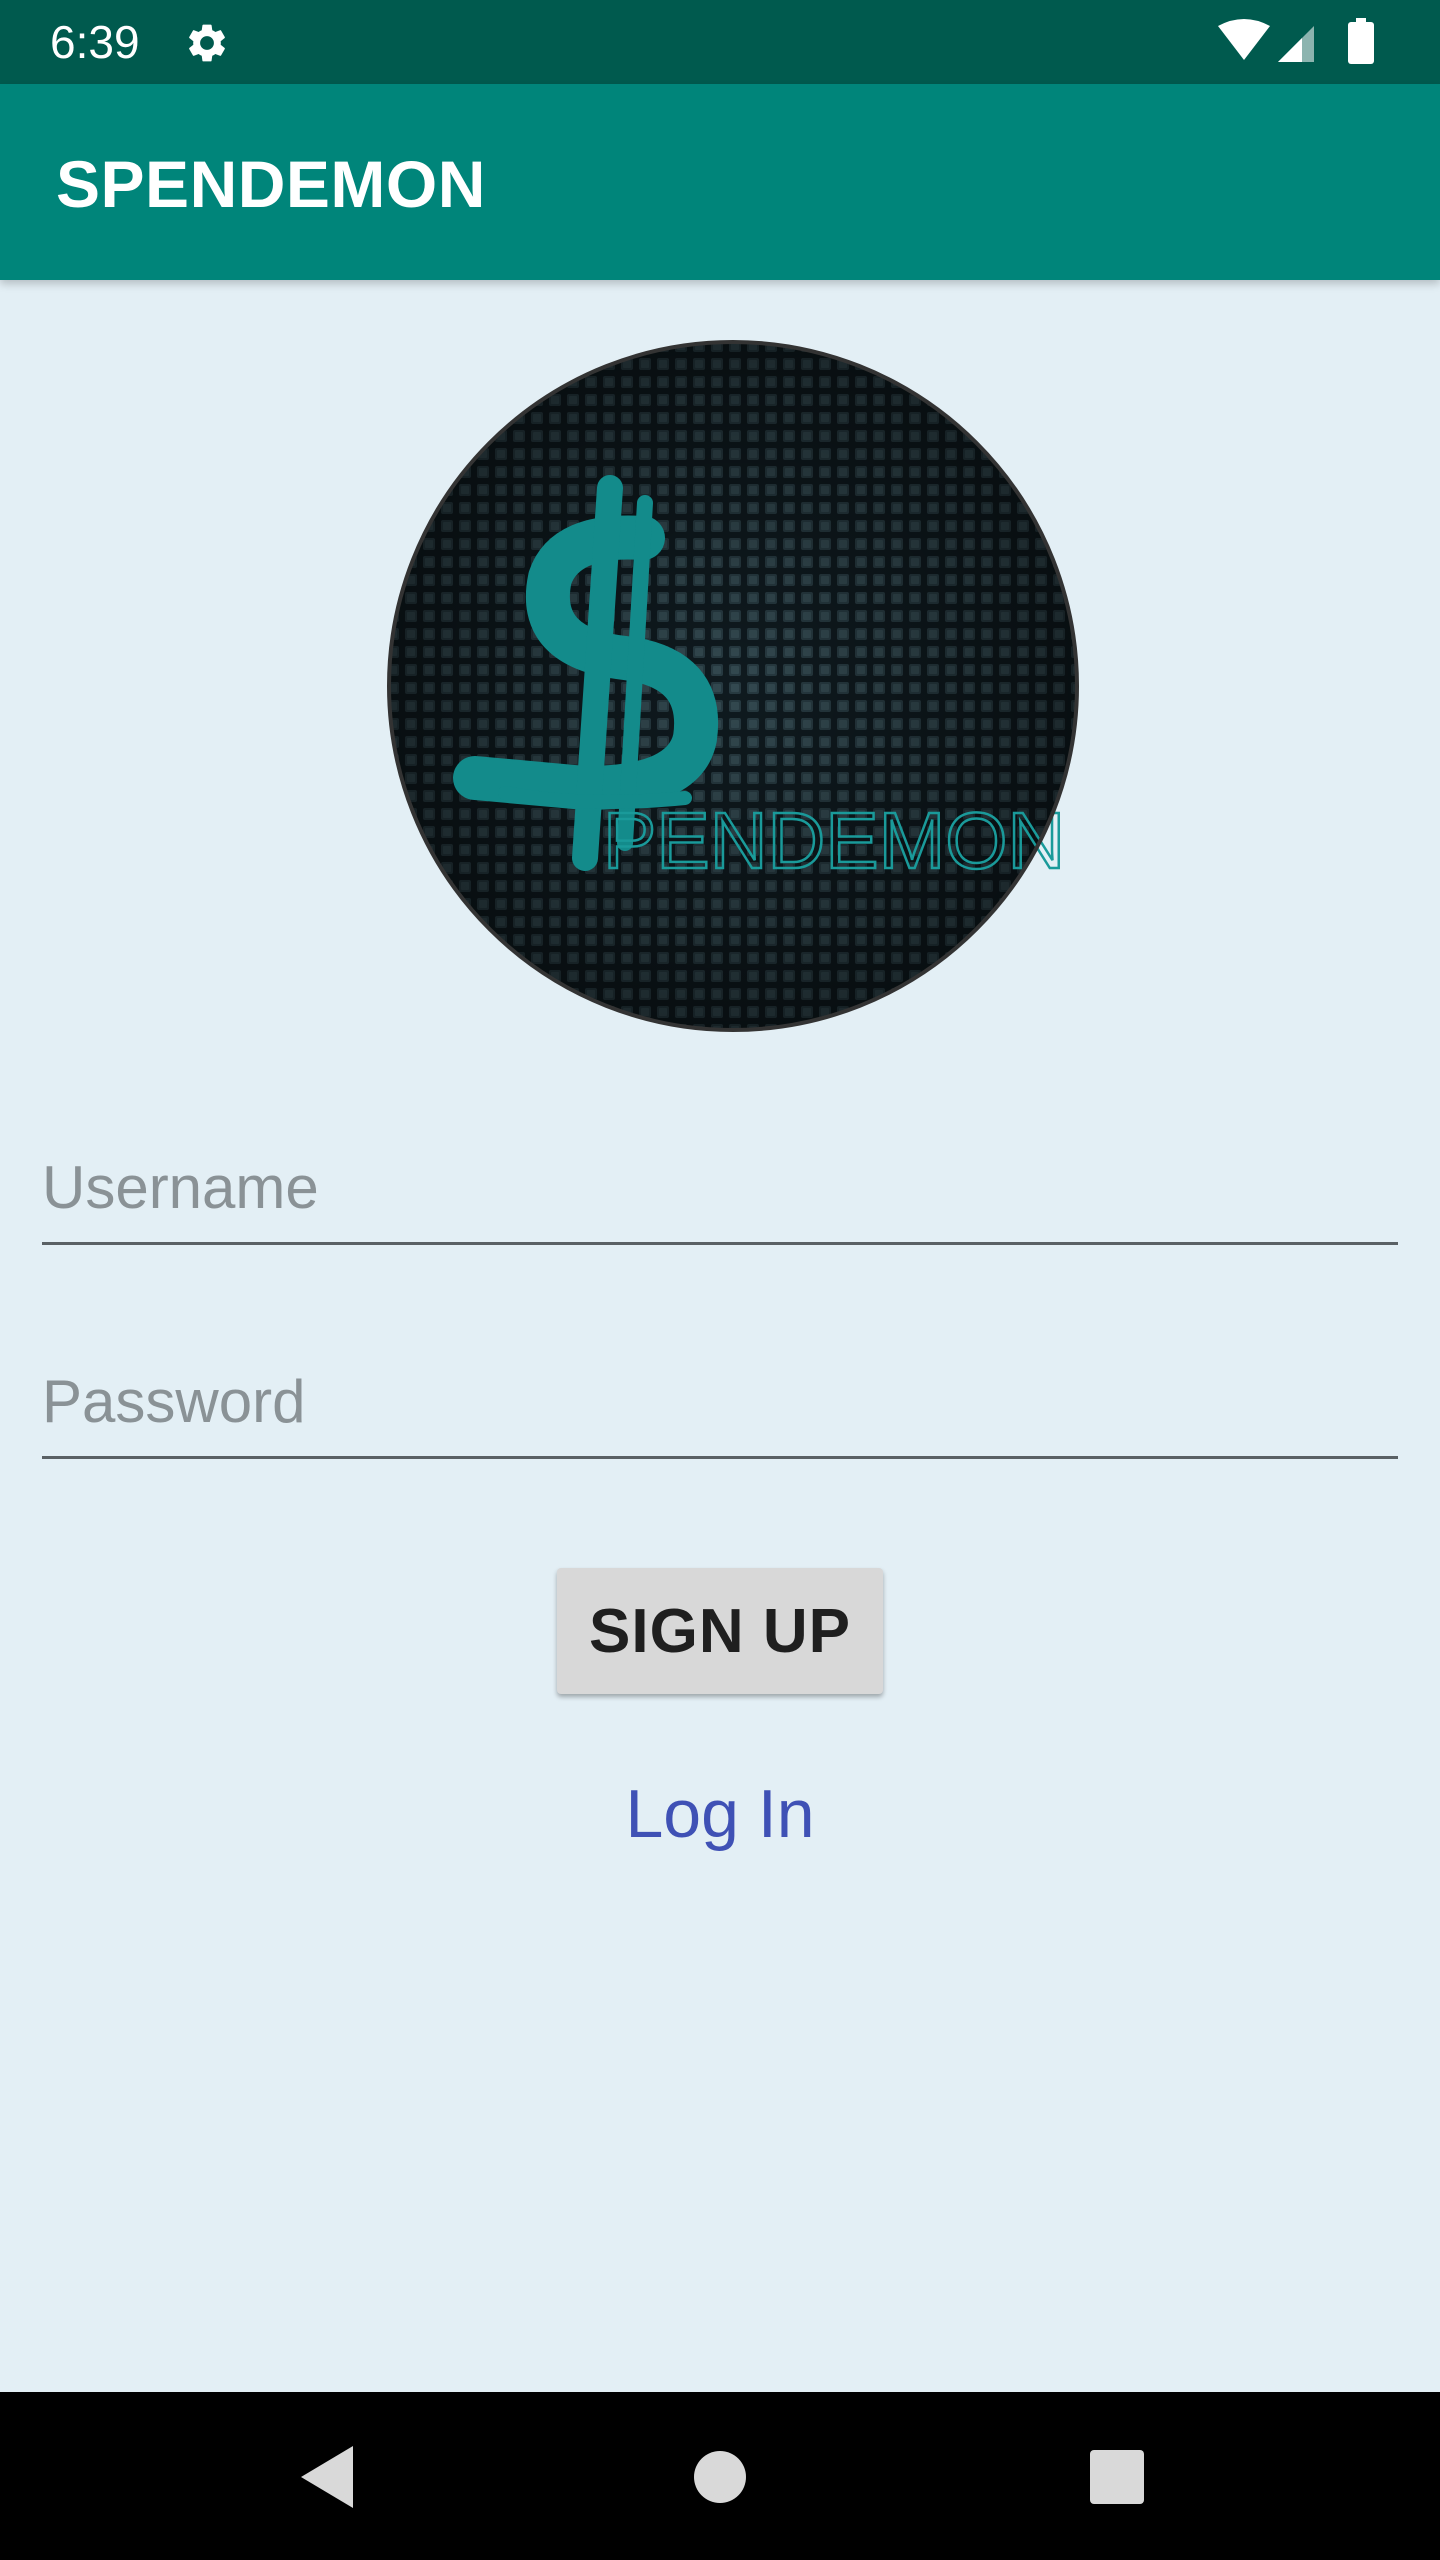  I want to click on username-input, so click(720, 1188).